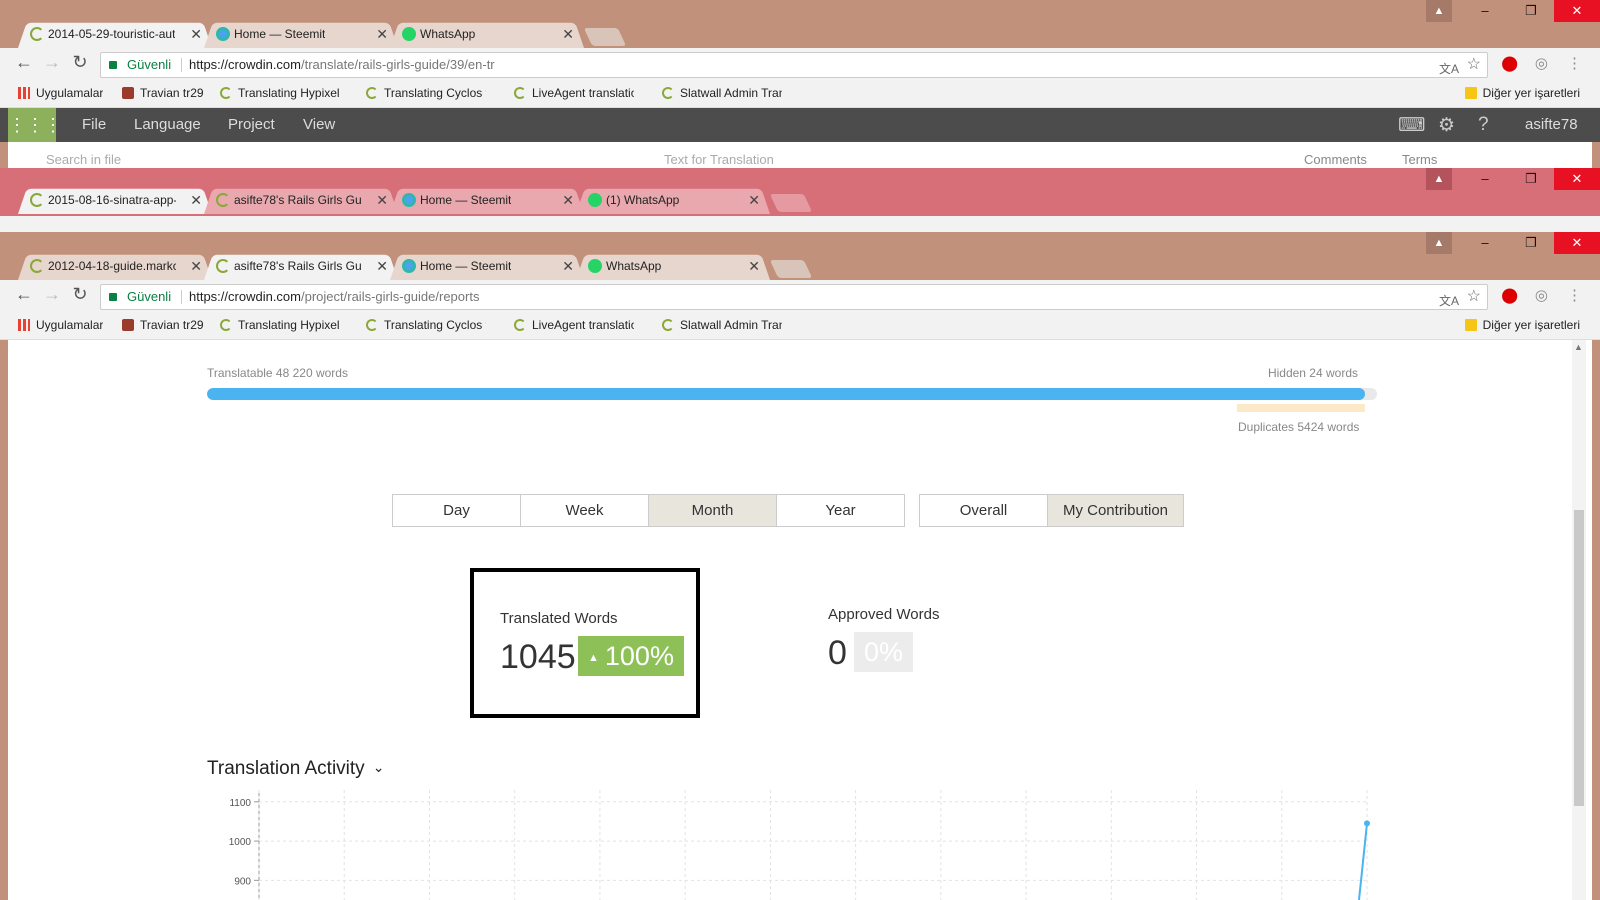 This screenshot has height=900, width=1600. What do you see at coordinates (112, 200) in the screenshot?
I see `tab-title: 2015-08-16-sinatra-app-` at bounding box center [112, 200].